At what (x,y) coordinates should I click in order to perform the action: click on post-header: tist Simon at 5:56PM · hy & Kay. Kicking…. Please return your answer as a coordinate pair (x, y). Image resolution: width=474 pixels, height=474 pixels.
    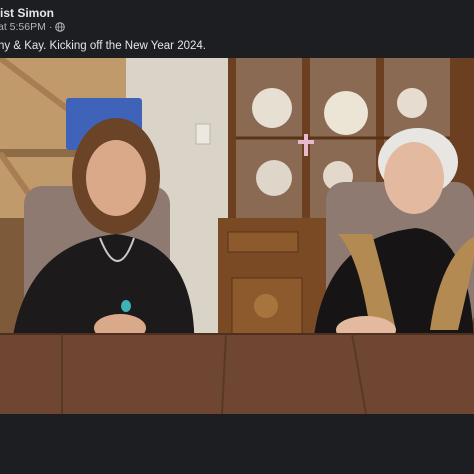
    Looking at the image, I should click on (237, 29).